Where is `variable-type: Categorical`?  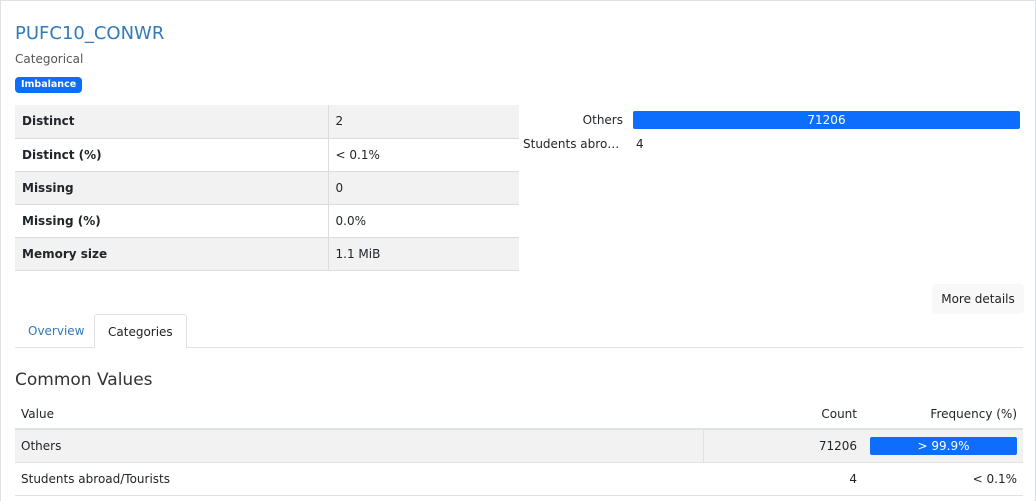 variable-type: Categorical is located at coordinates (49, 59).